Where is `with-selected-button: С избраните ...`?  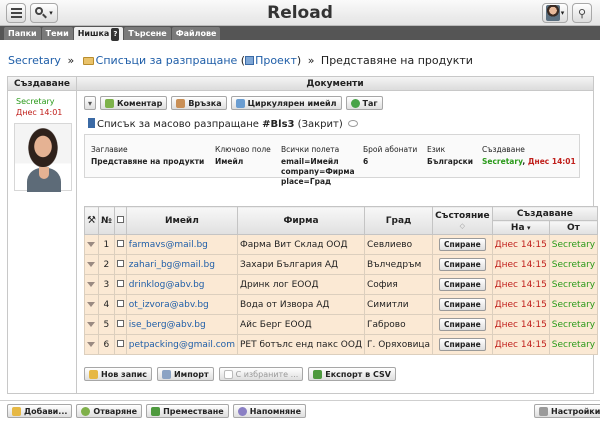
with-selected-button: С избраните ... is located at coordinates (261, 374).